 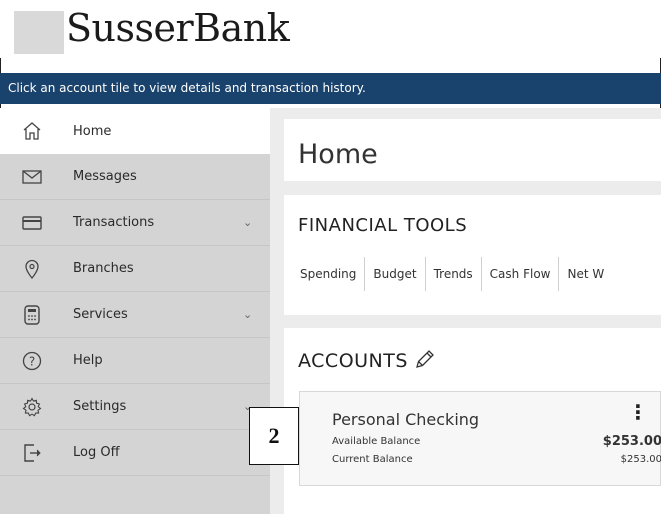 What do you see at coordinates (32, 177) in the screenshot?
I see `envelope-icon` at bounding box center [32, 177].